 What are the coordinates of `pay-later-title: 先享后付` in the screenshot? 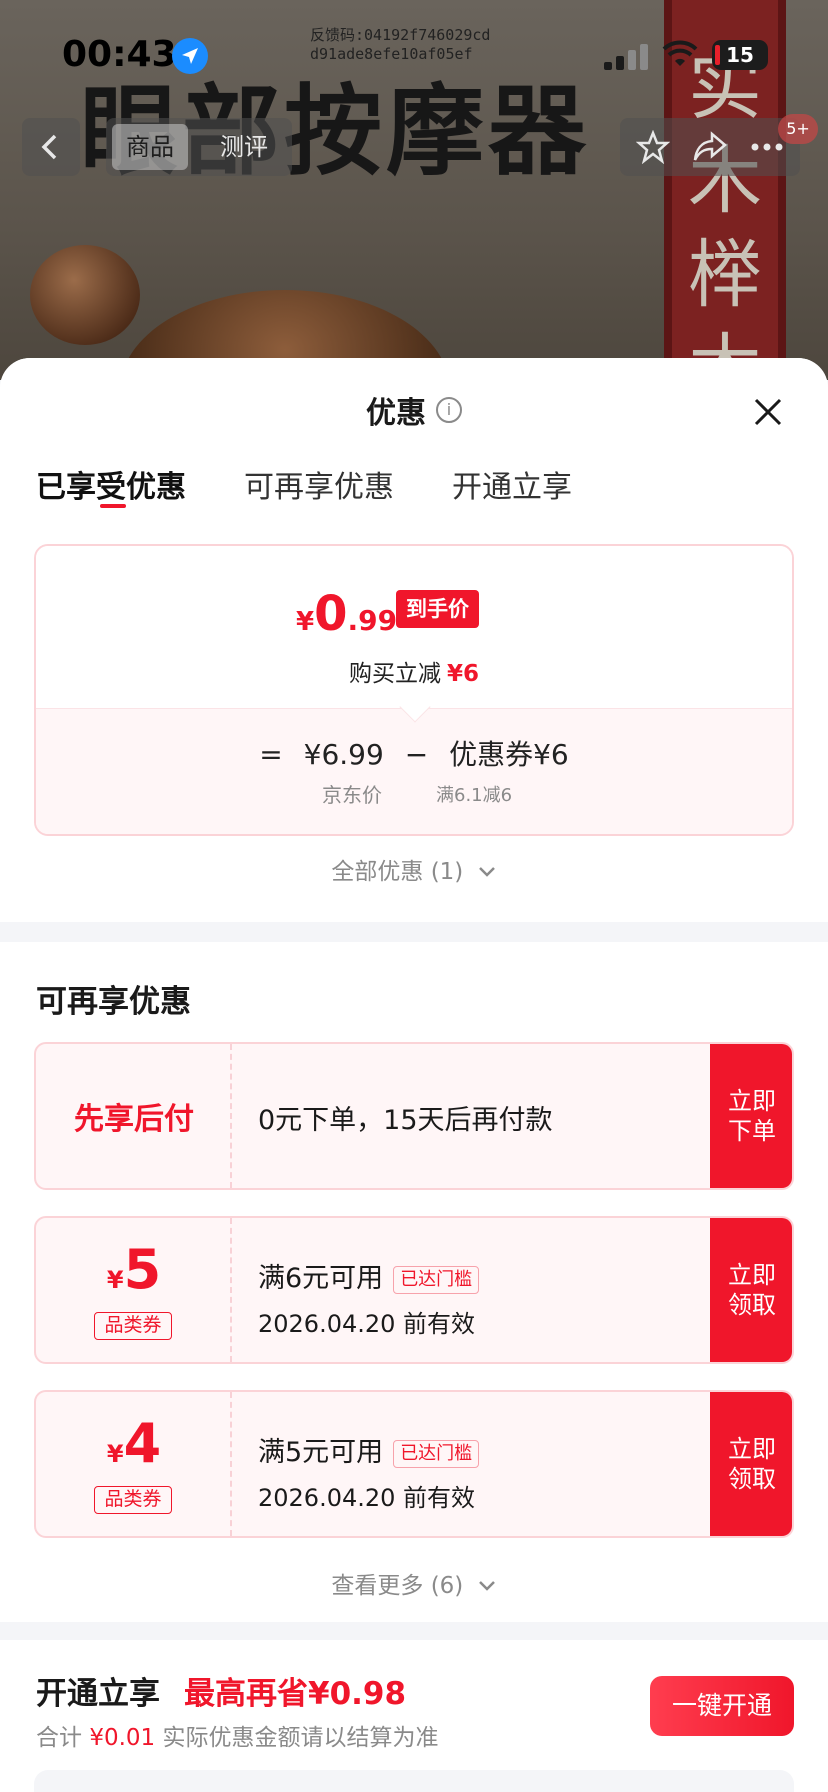 It's located at (134, 1119).